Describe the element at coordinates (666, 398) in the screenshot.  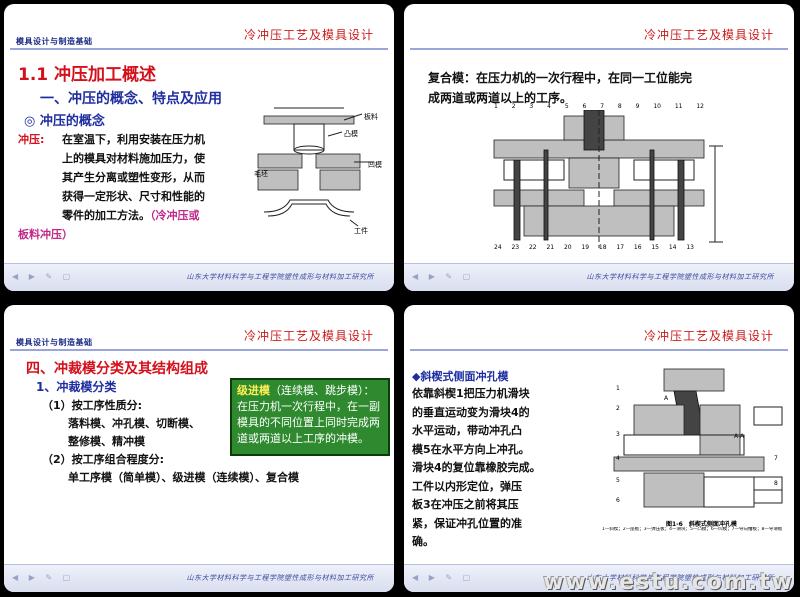
I see `section-letter: A` at that location.